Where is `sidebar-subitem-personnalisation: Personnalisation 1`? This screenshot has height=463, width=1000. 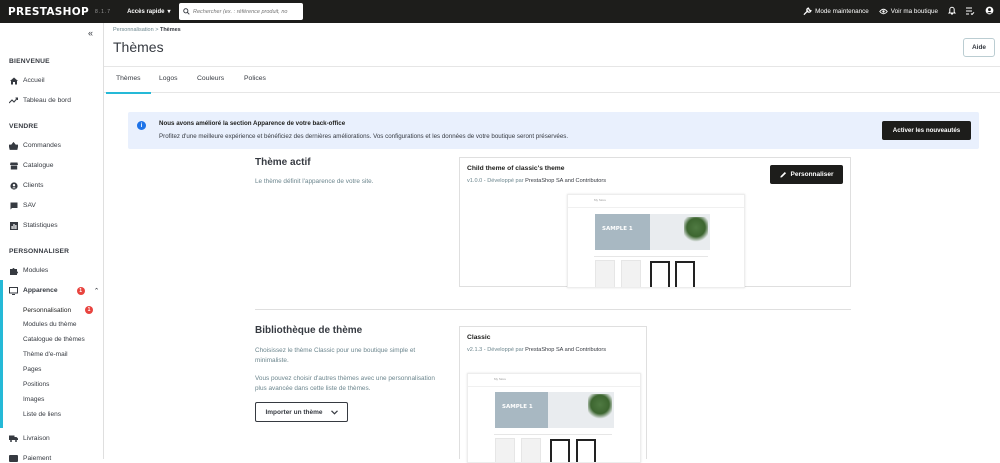 sidebar-subitem-personnalisation: Personnalisation 1 is located at coordinates (58, 310).